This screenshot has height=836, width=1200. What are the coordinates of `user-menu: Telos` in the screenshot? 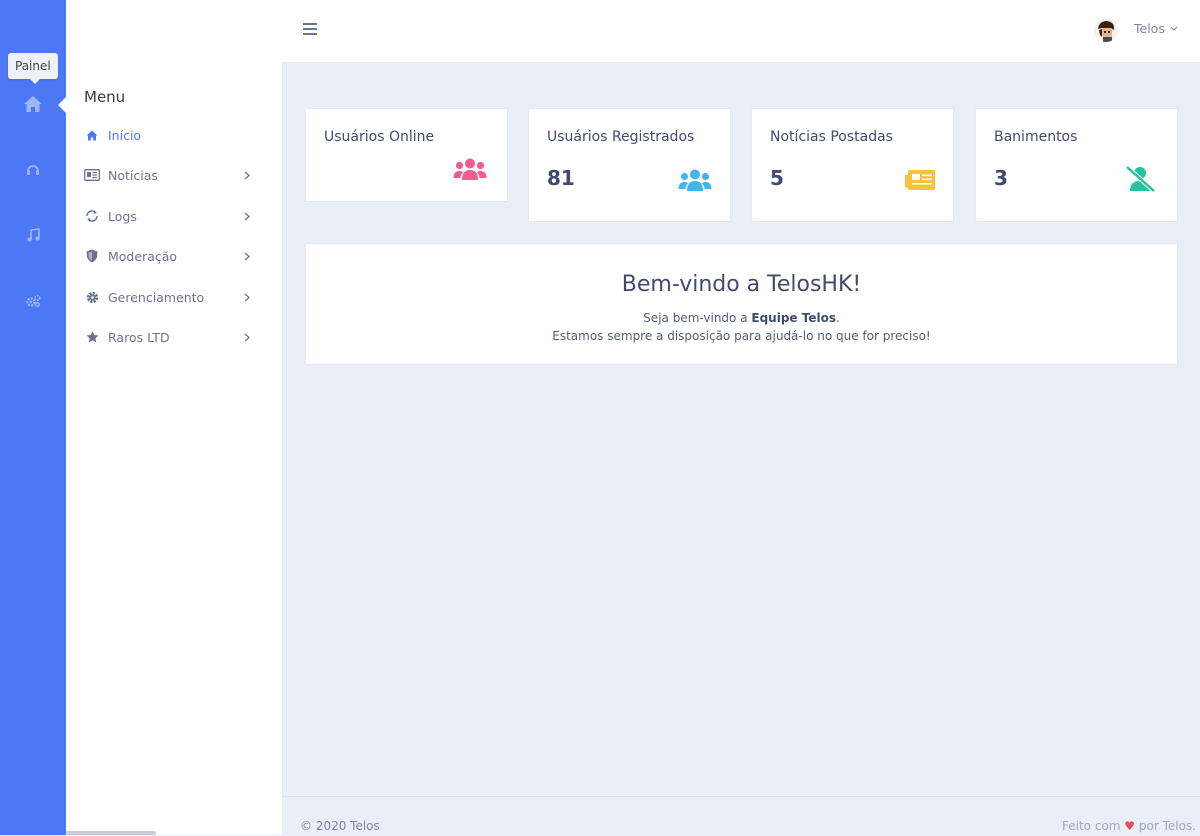 It's located at (1156, 28).